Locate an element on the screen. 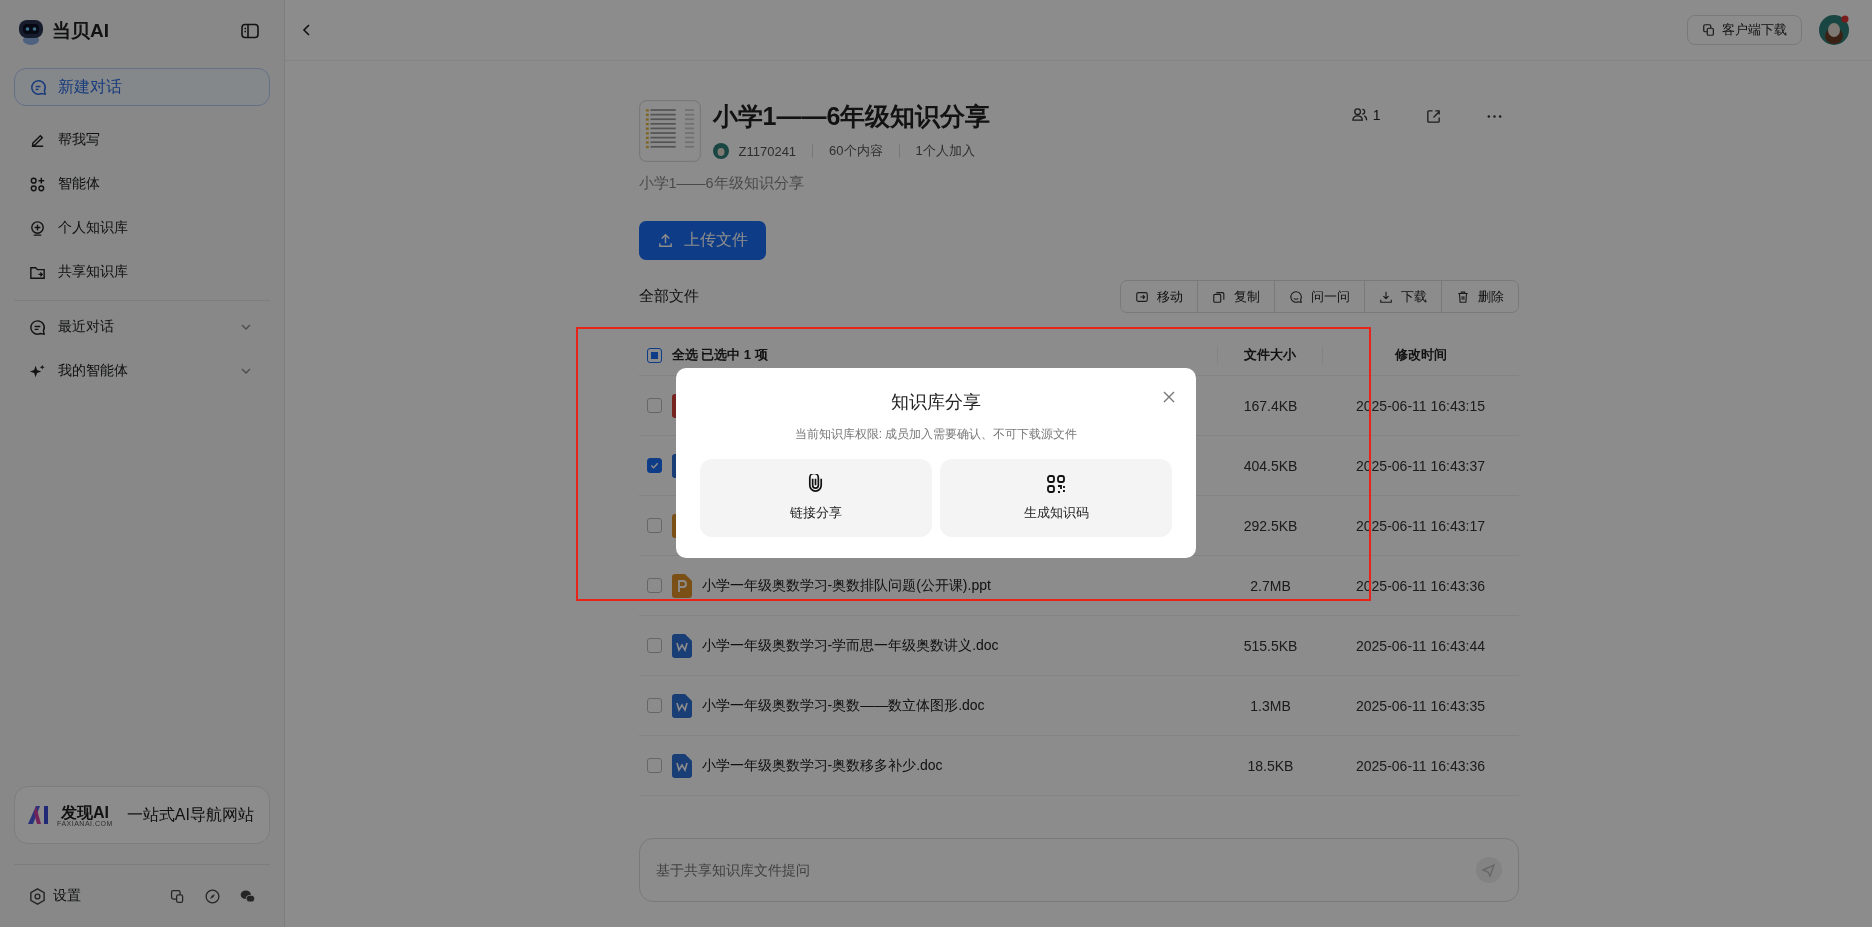  selection-summary: 全选 已选中 1 项 is located at coordinates (719, 355).